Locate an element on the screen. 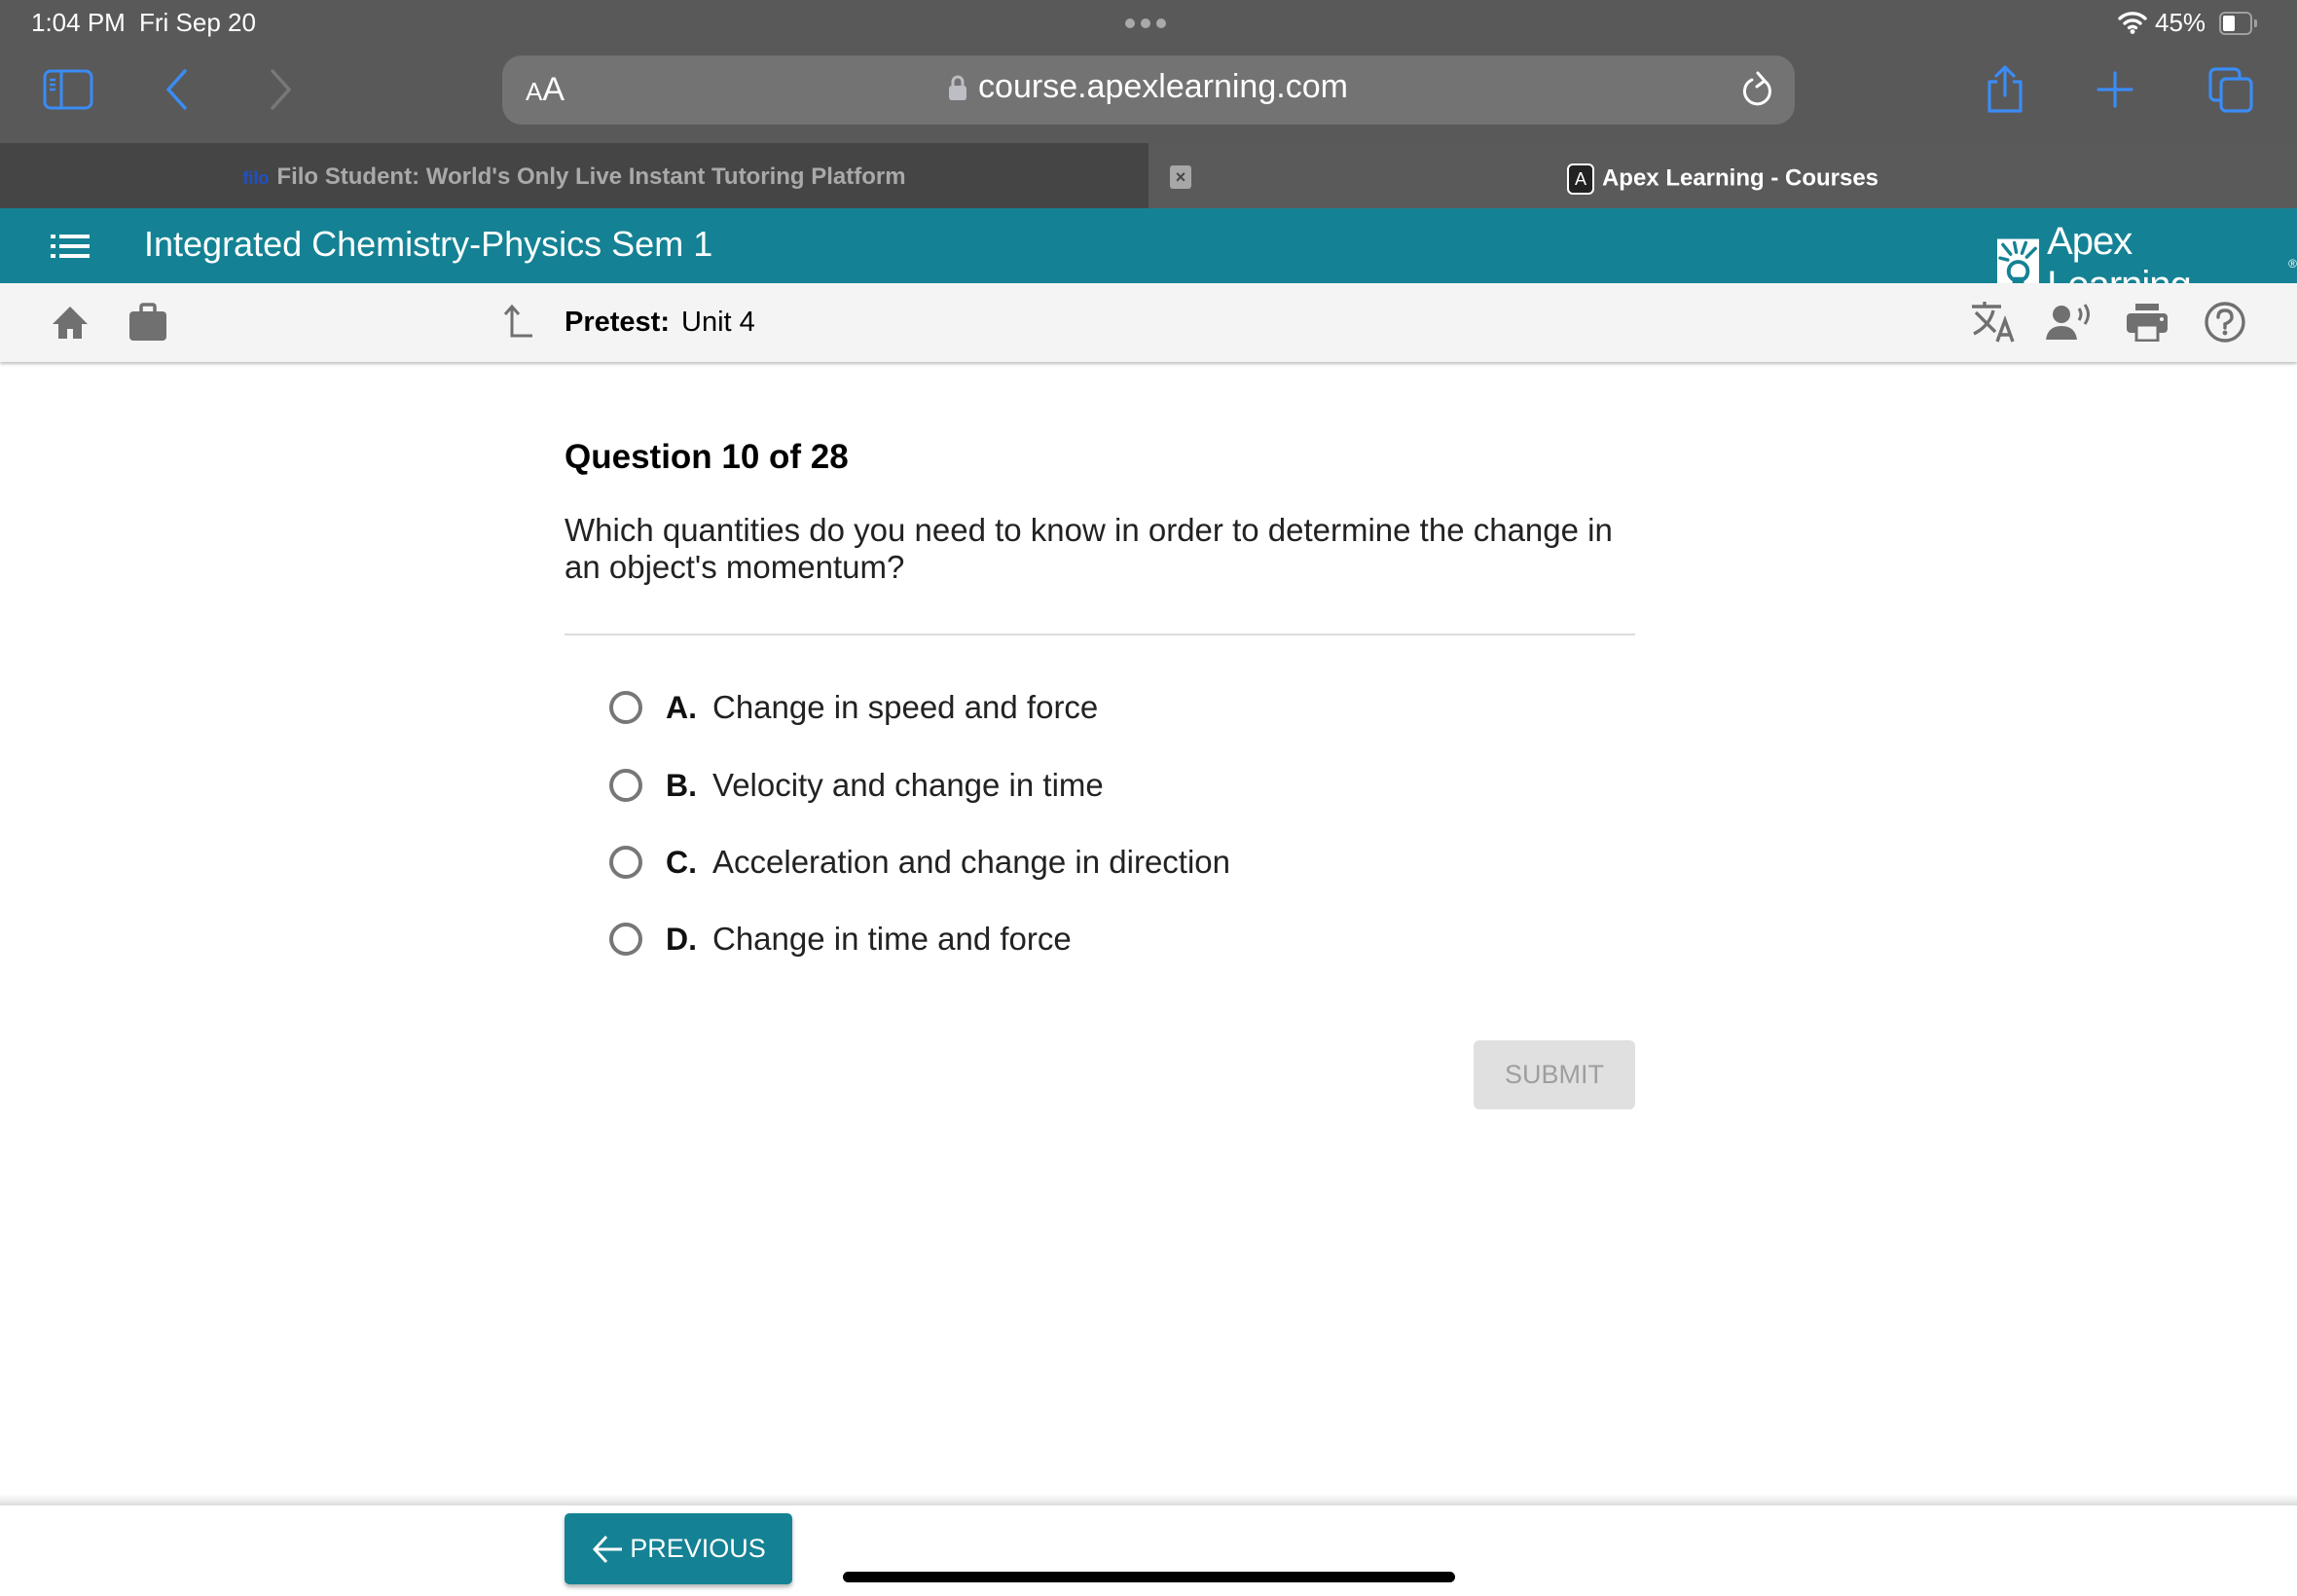 This screenshot has height=1596, width=2297. activity-breadcrumb: Pretest: Unit 4 is located at coordinates (660, 323).